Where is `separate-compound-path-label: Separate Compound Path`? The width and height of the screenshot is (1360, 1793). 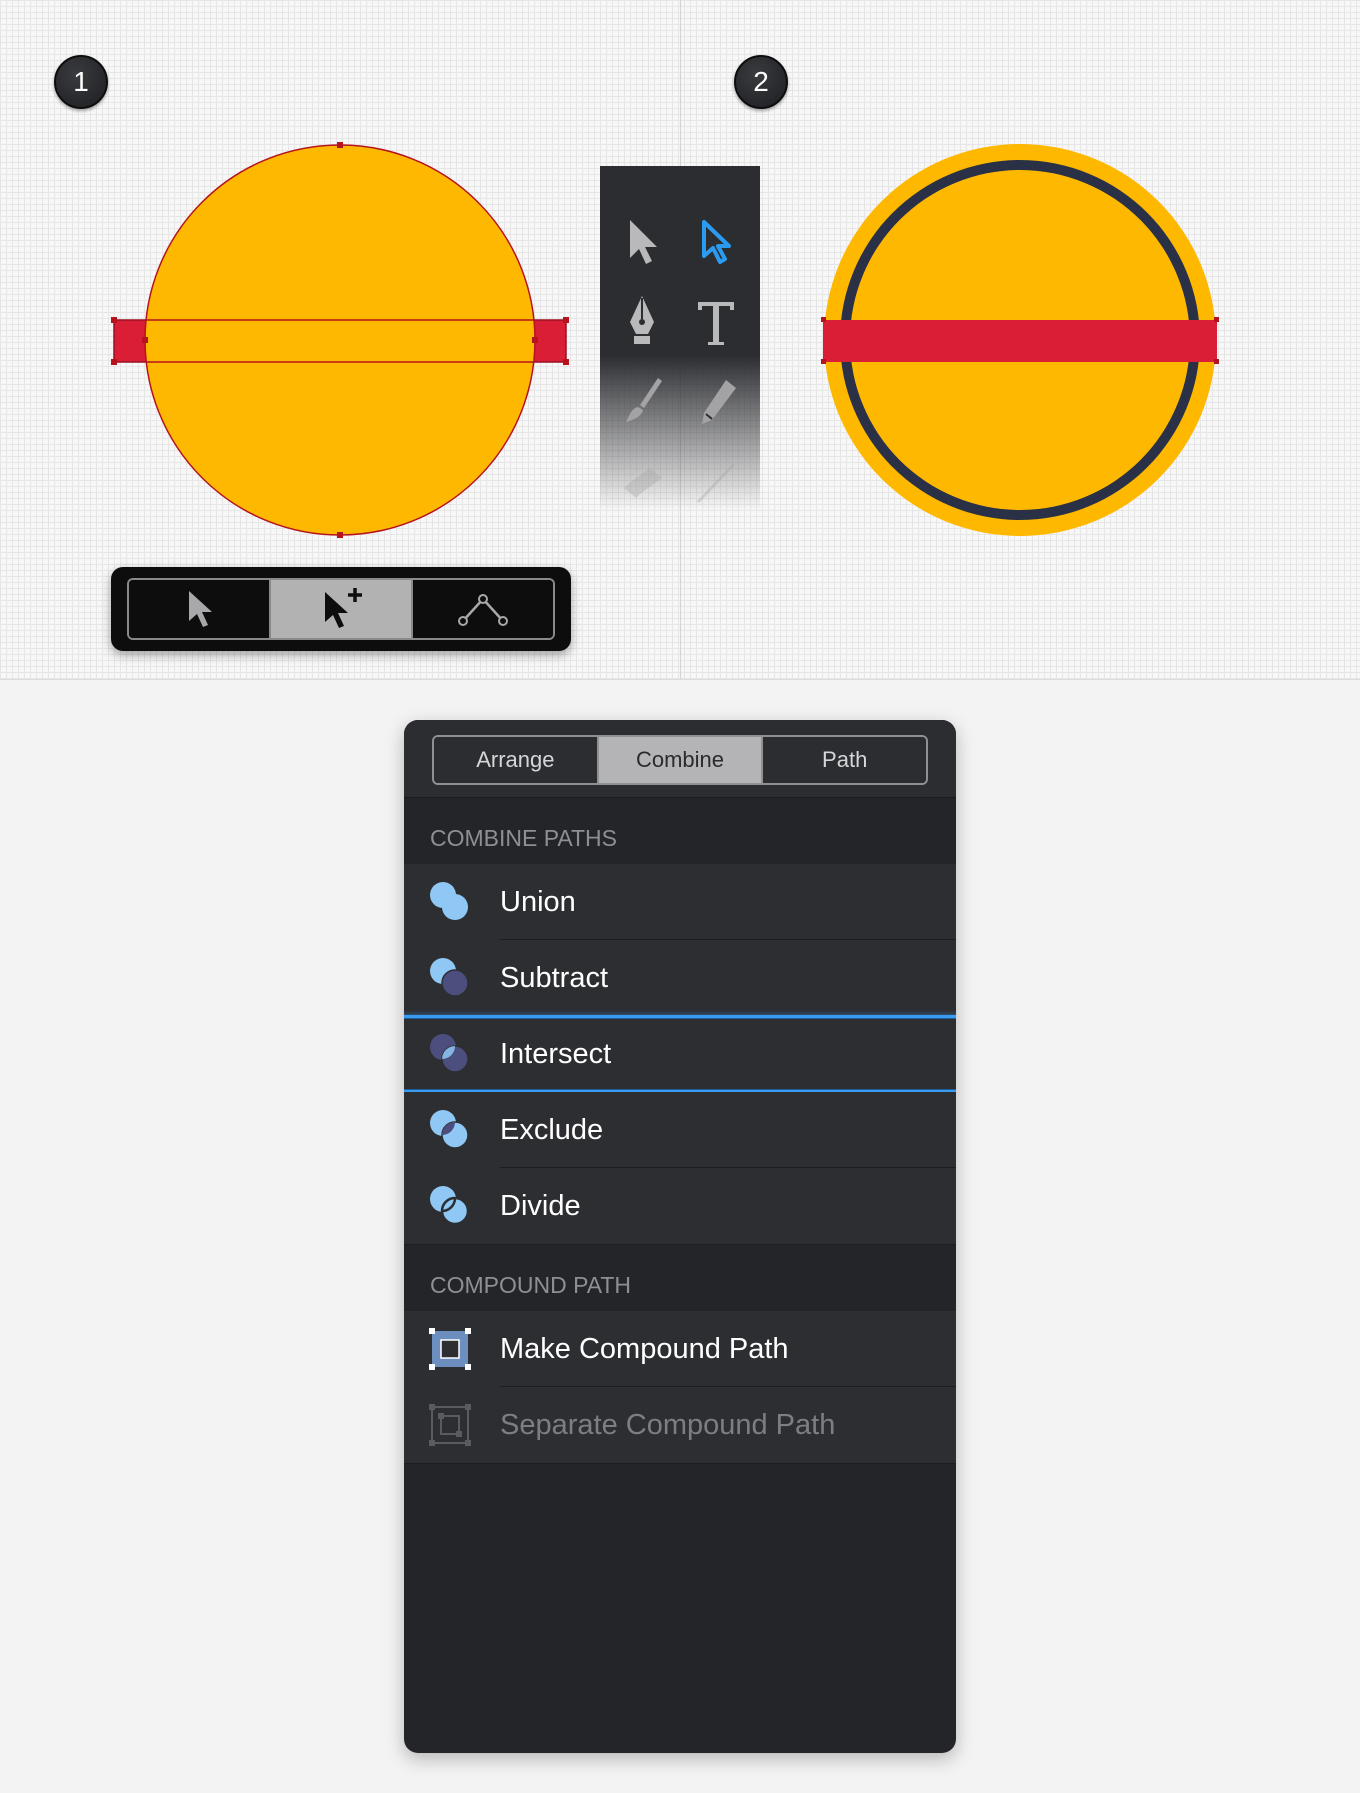
separate-compound-path-label: Separate Compound Path is located at coordinates (668, 1425).